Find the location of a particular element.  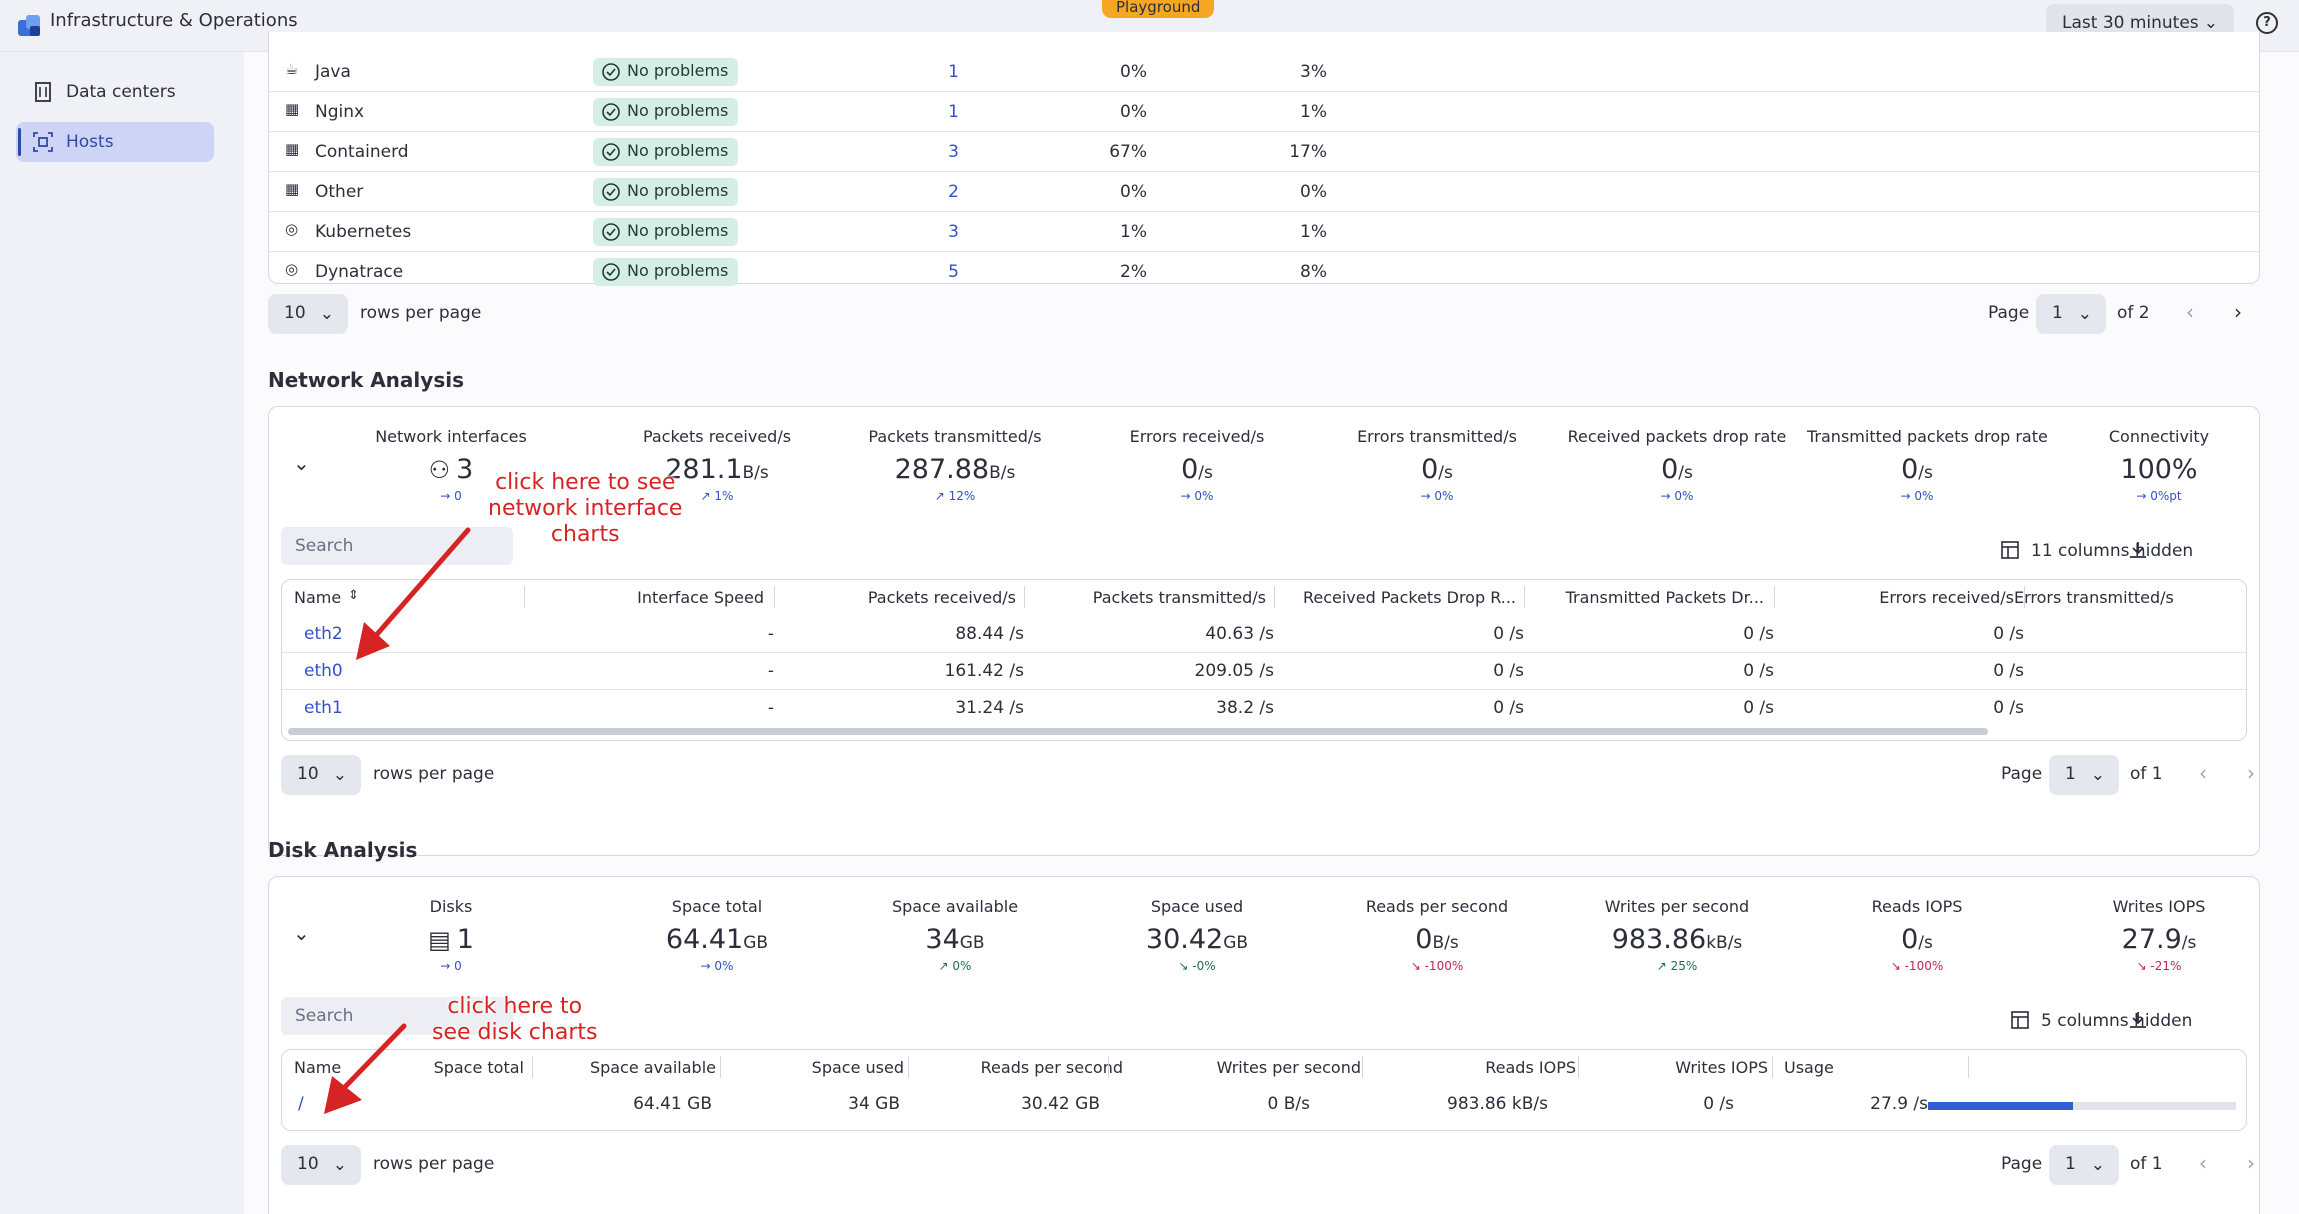

interface-name-link: eth0 is located at coordinates (323, 671).